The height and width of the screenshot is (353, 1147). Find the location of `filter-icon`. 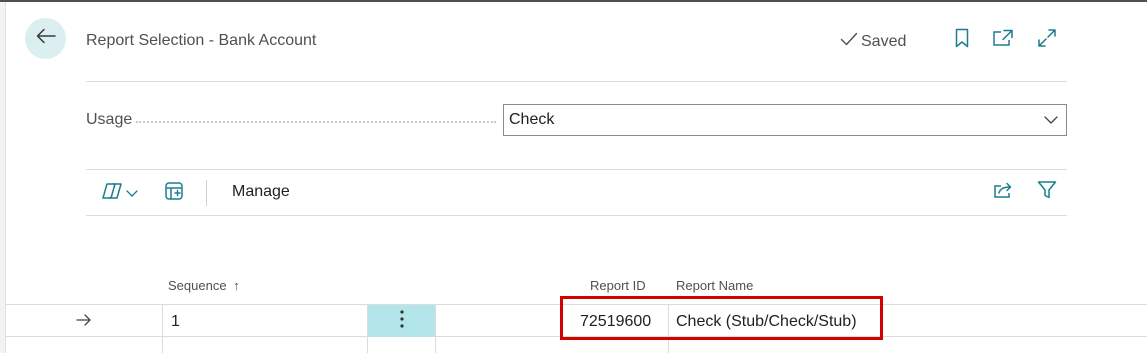

filter-icon is located at coordinates (1047, 192).